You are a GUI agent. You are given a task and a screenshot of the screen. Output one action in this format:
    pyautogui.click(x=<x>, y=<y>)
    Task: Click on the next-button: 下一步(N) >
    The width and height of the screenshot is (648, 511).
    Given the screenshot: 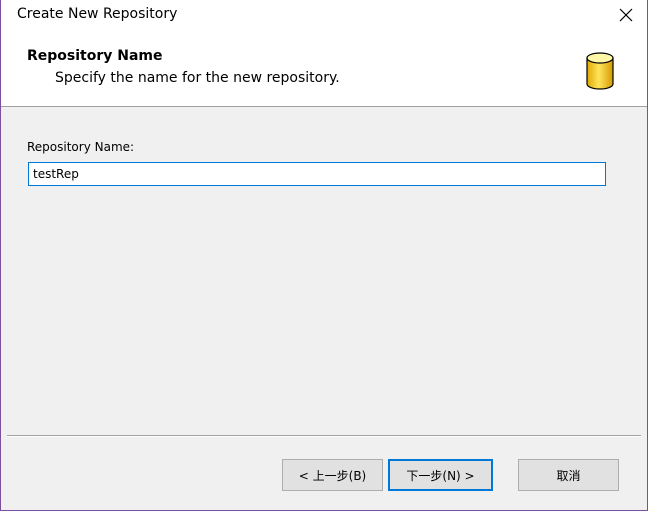 What is the action you would take?
    pyautogui.click(x=440, y=475)
    